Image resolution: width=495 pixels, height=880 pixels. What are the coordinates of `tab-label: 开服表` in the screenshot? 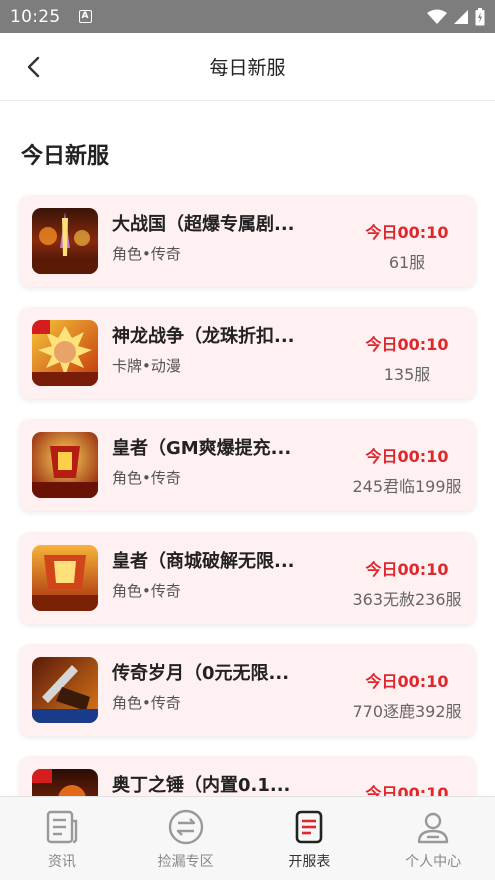 It's located at (309, 862).